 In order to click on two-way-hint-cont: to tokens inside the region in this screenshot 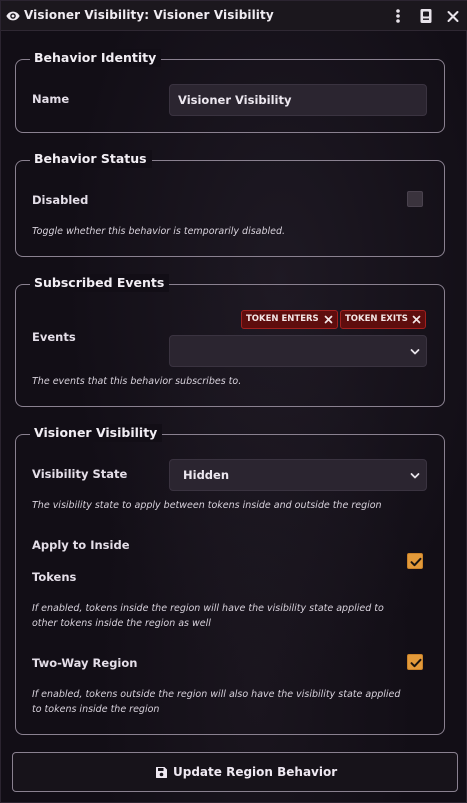, I will do `click(96, 709)`.